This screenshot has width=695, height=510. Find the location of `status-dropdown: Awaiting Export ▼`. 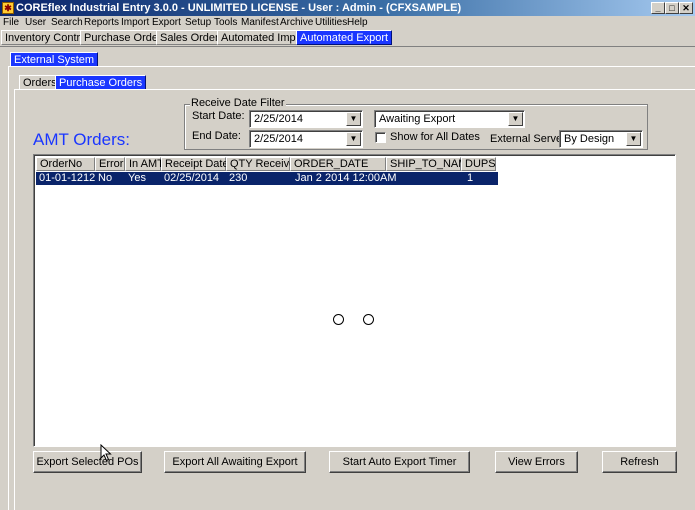

status-dropdown: Awaiting Export ▼ is located at coordinates (449, 119).